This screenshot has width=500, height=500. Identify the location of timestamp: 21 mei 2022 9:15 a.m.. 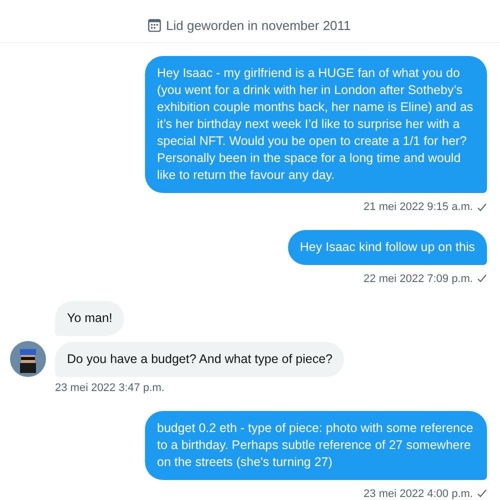
(418, 207).